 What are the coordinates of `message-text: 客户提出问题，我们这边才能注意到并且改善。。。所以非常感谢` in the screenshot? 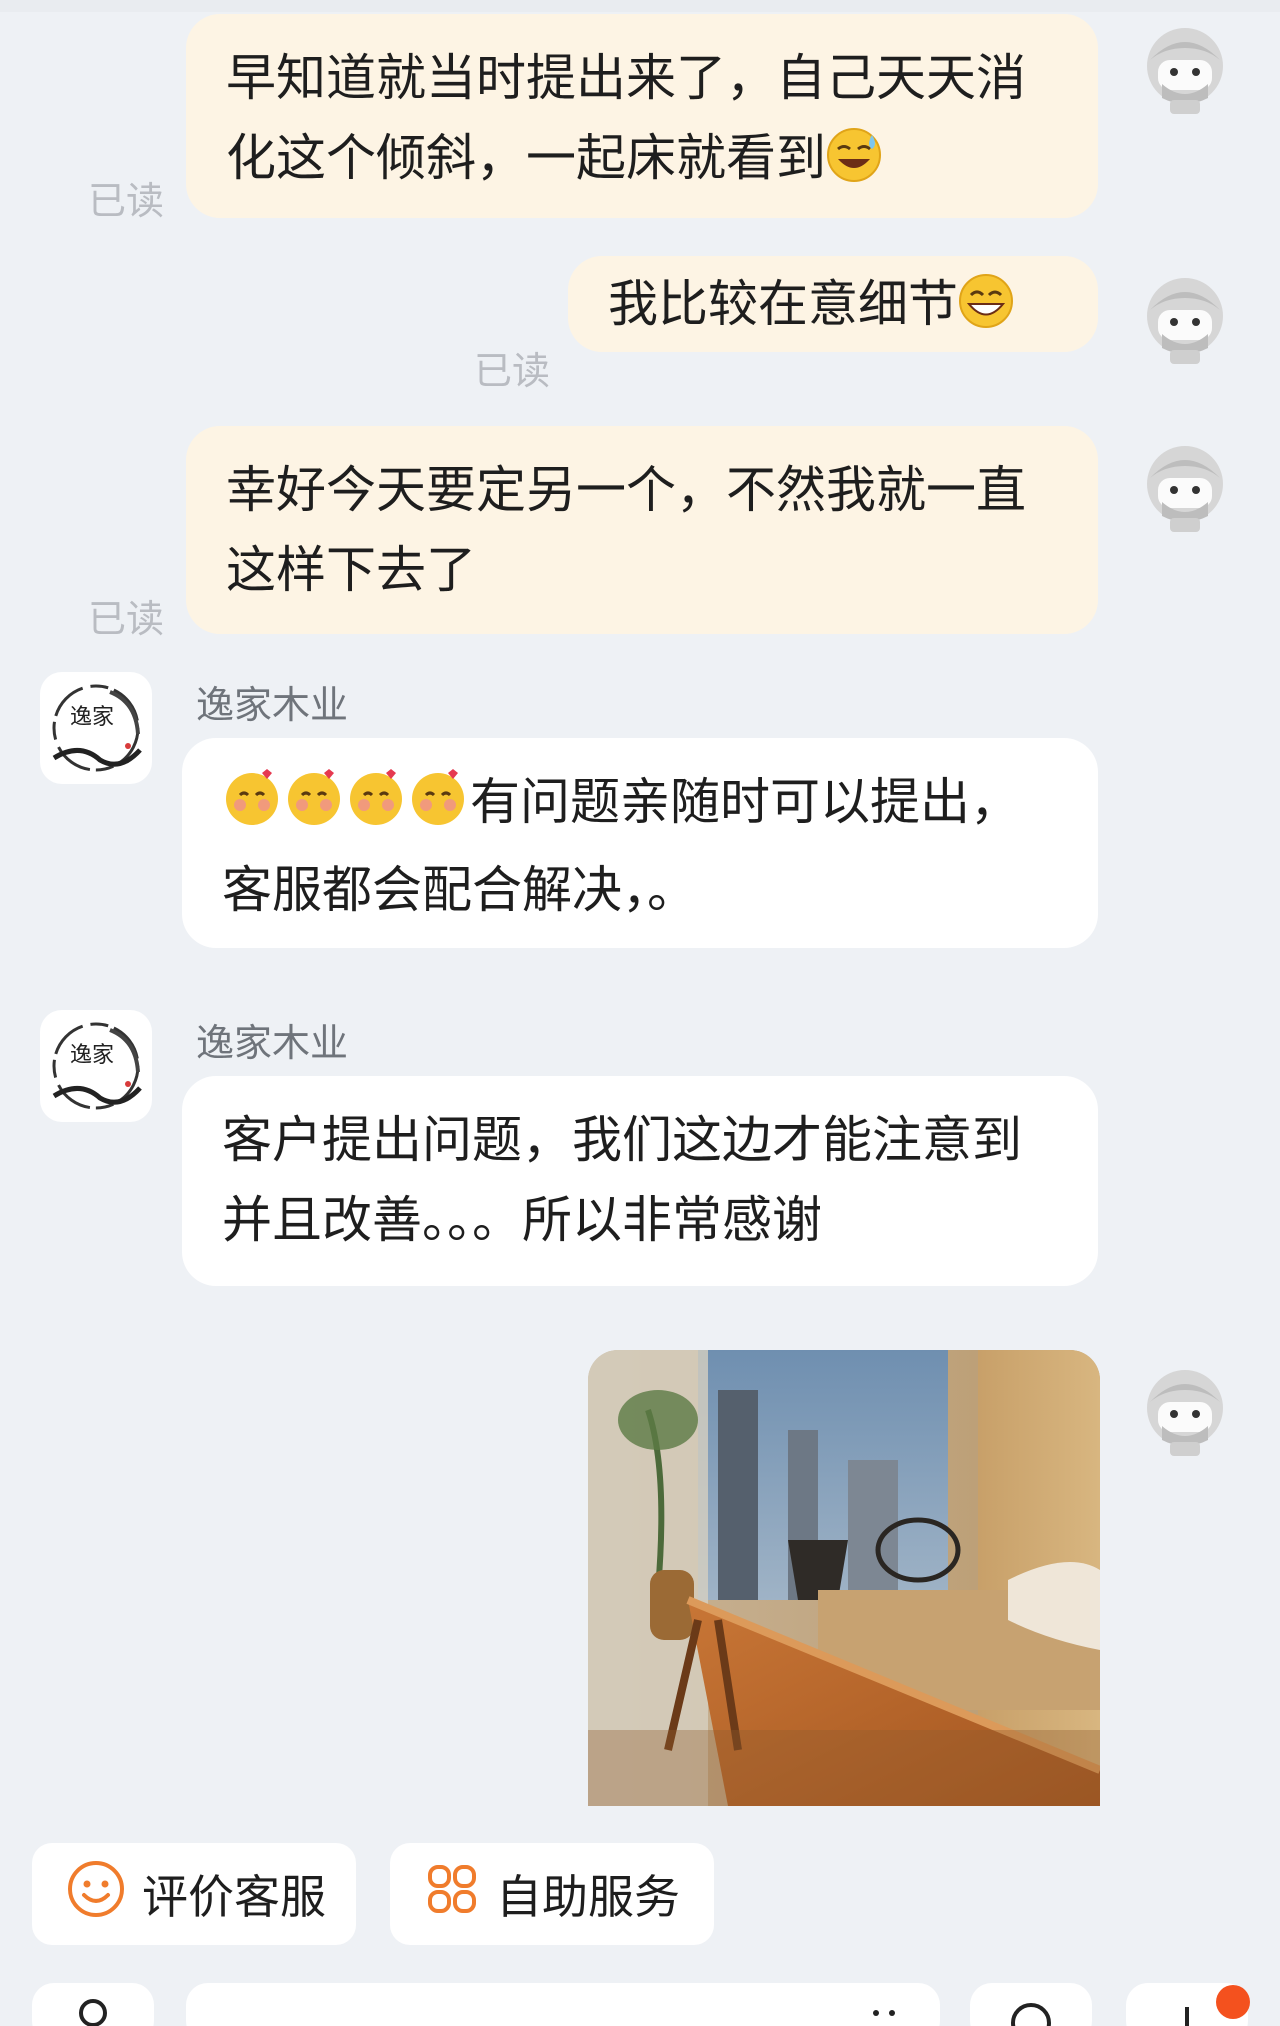 It's located at (622, 1180).